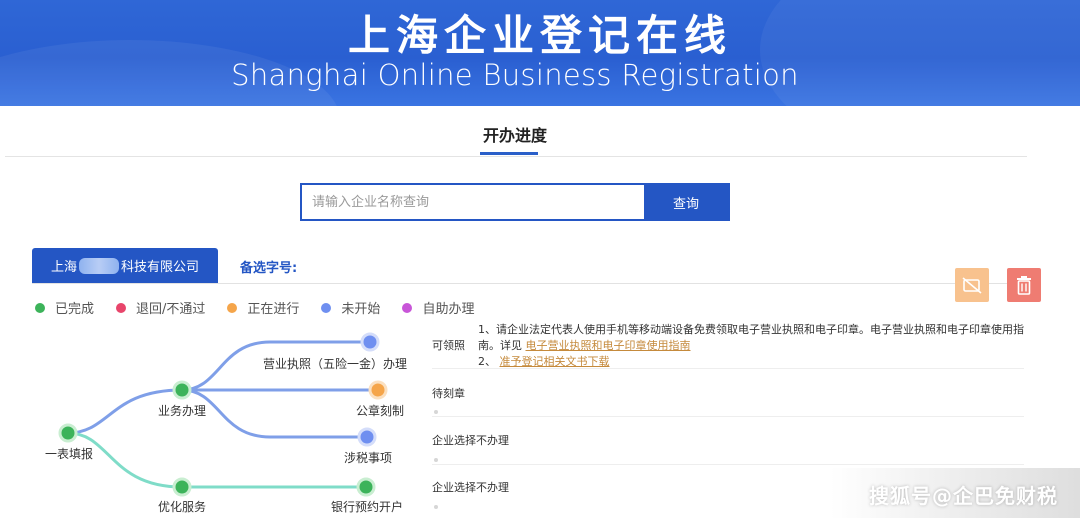  What do you see at coordinates (368, 458) in the screenshot?
I see `flow-label-tax: 涉税事项` at bounding box center [368, 458].